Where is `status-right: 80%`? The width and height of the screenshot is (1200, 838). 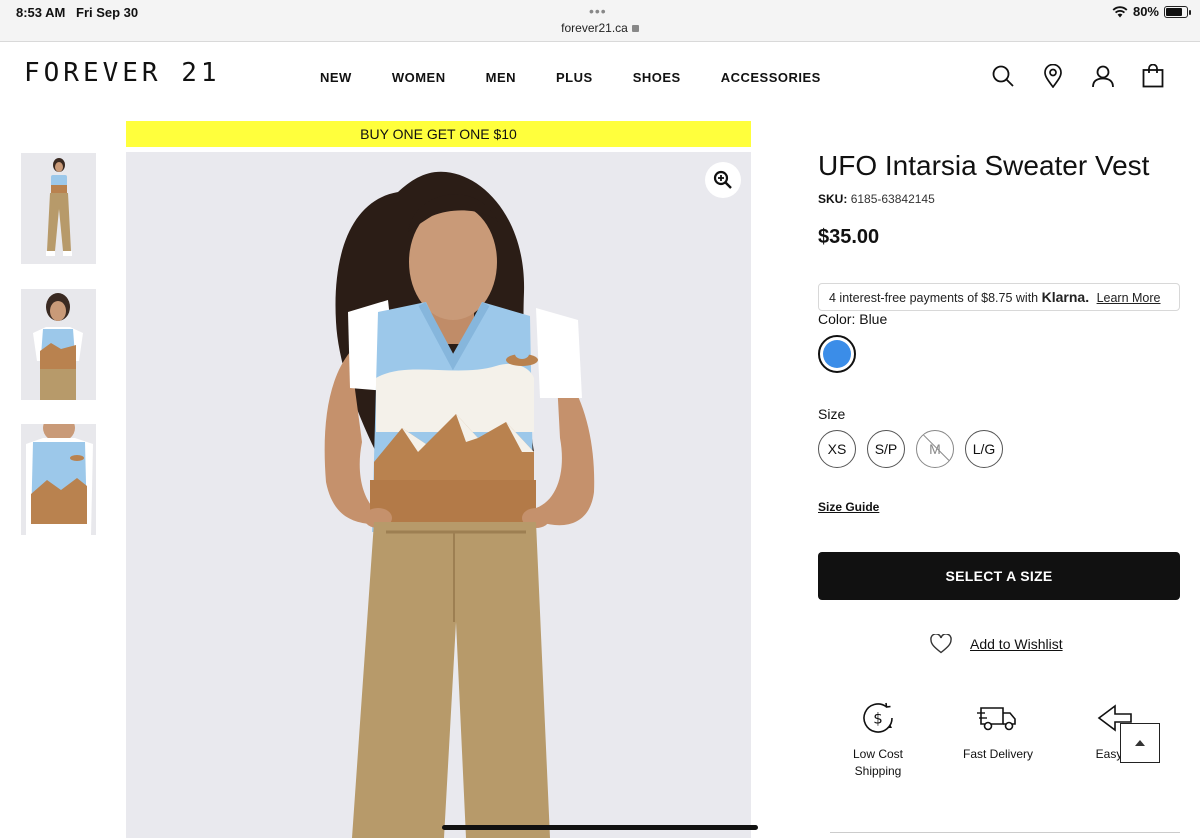
status-right: 80% is located at coordinates (1151, 11).